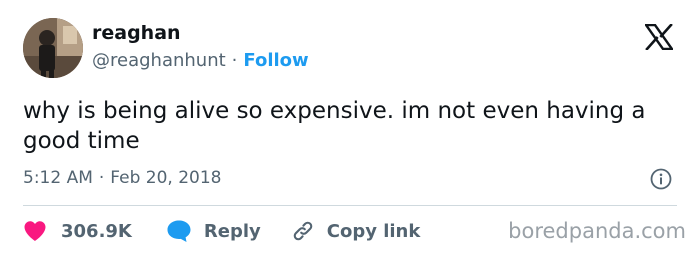  What do you see at coordinates (136, 33) in the screenshot?
I see `author-display-name: reaghan` at bounding box center [136, 33].